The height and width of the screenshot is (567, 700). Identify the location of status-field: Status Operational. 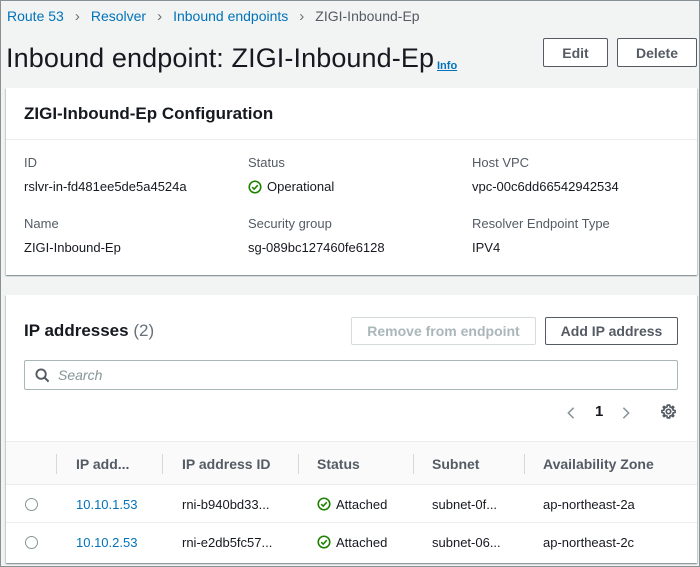
(291, 174).